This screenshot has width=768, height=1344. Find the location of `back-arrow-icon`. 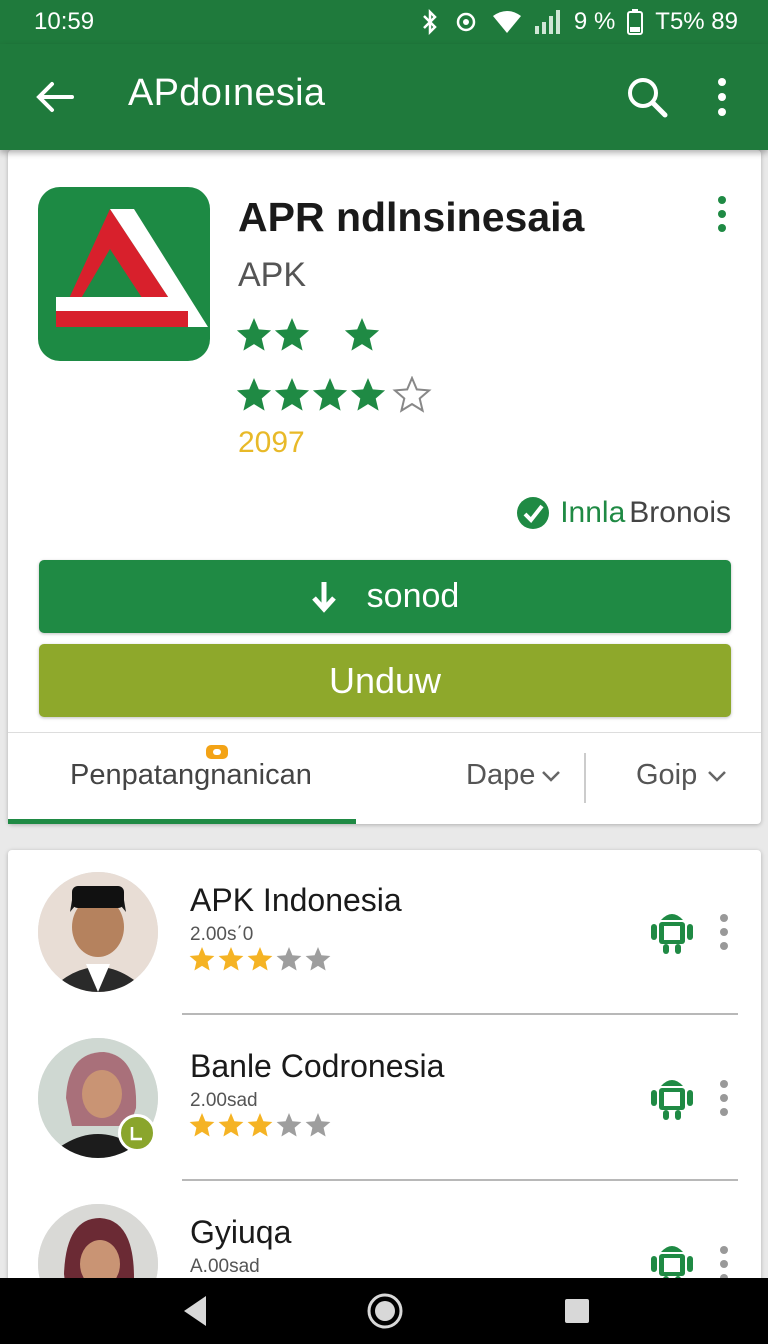

back-arrow-icon is located at coordinates (55, 97).